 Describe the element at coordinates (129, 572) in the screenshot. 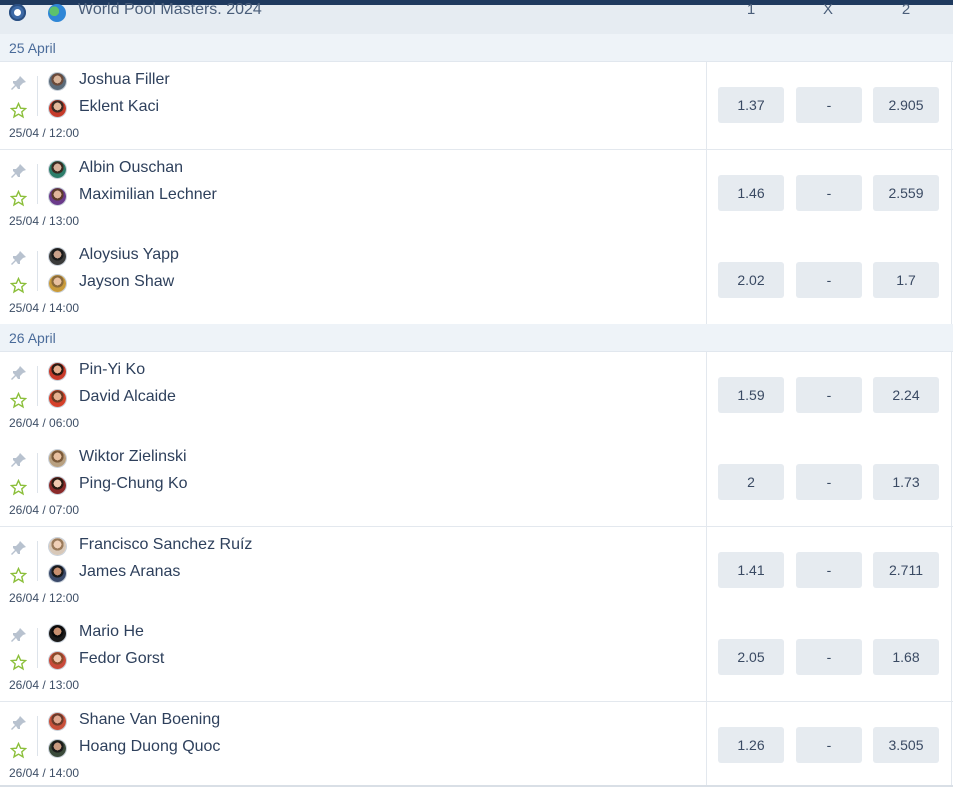

I see `player-2-name: James Aranas` at that location.